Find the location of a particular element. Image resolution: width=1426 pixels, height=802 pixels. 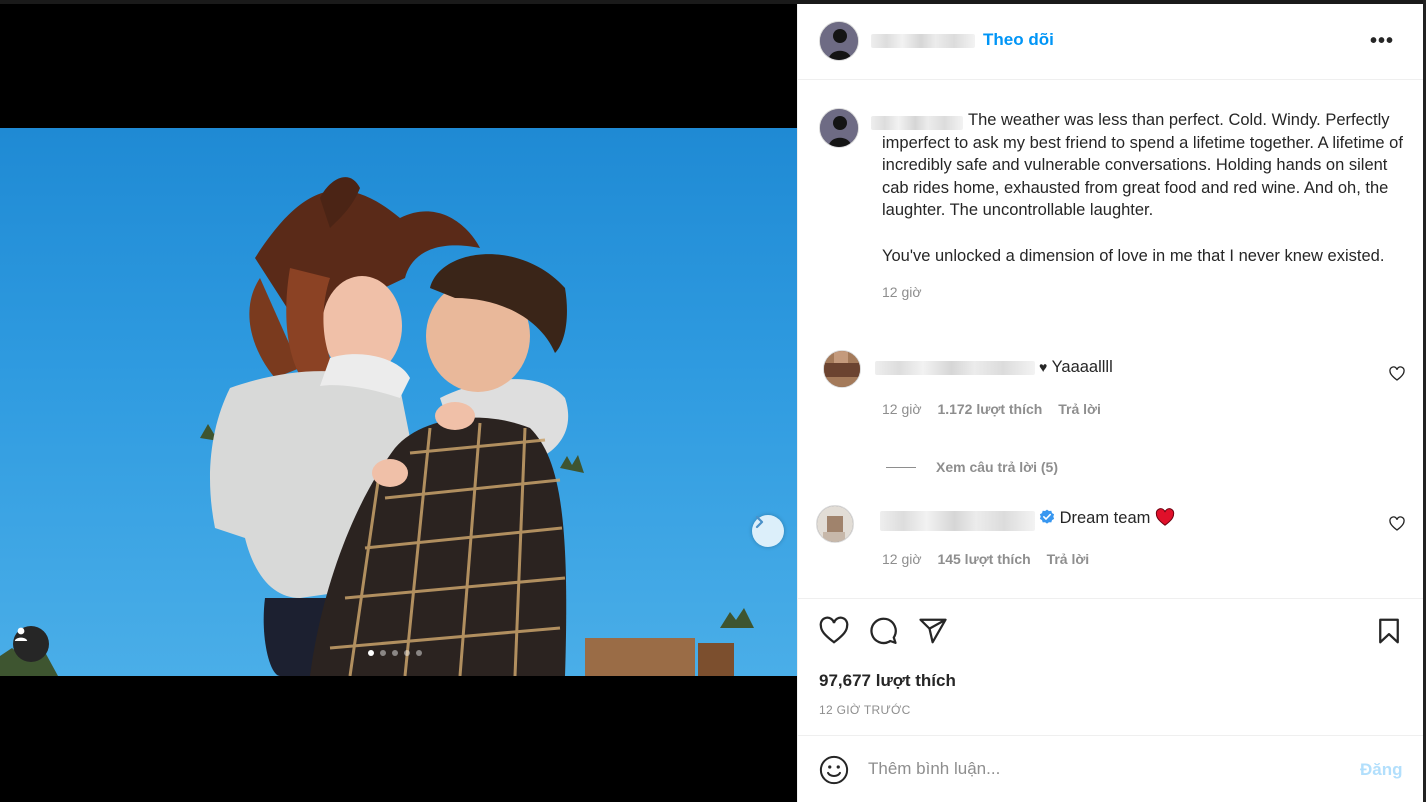

replies-divider is located at coordinates (901, 467).